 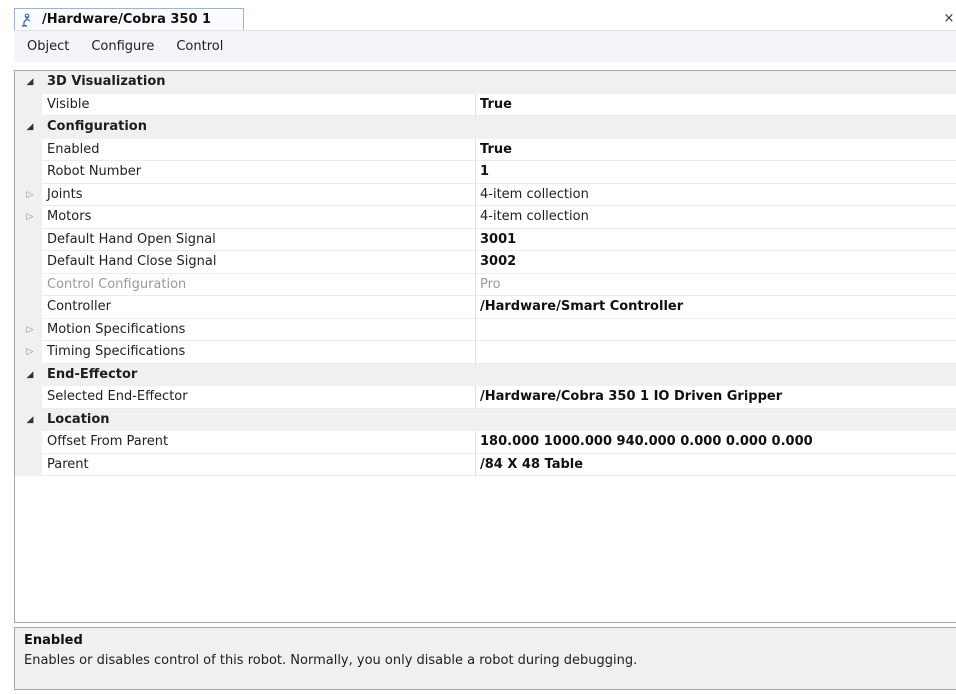 I want to click on property-row: Control Configuration Pro, so click(x=485, y=284).